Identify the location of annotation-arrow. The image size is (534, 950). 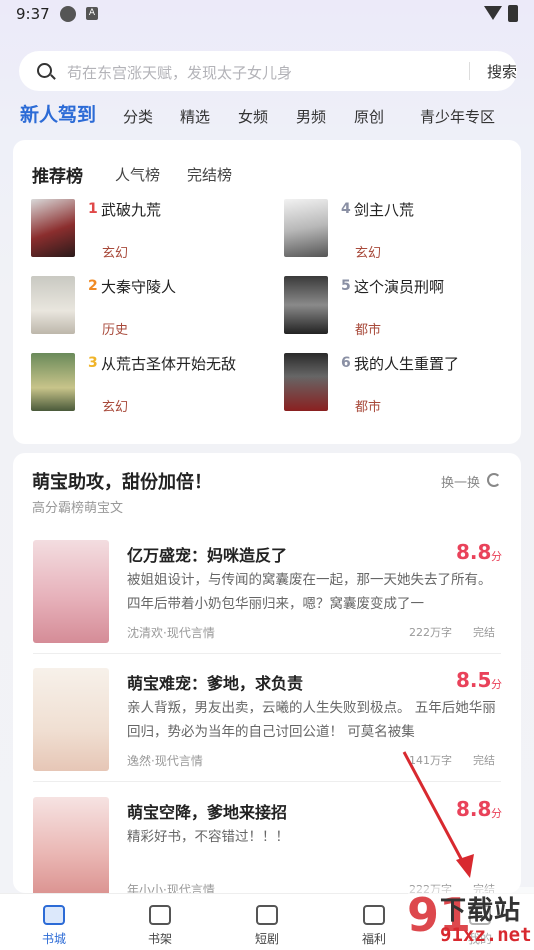
(438, 814).